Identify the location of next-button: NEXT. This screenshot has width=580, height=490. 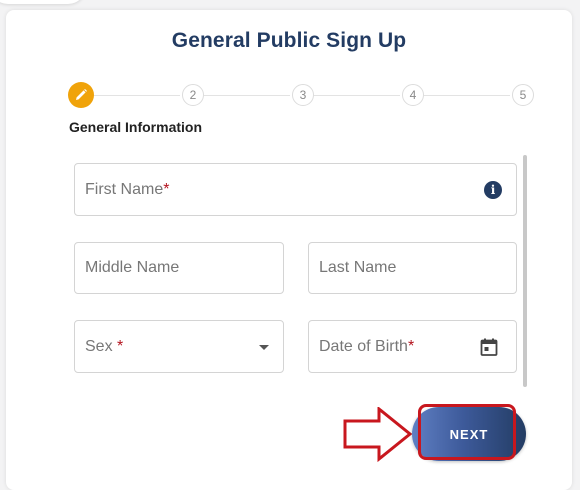
(469, 434).